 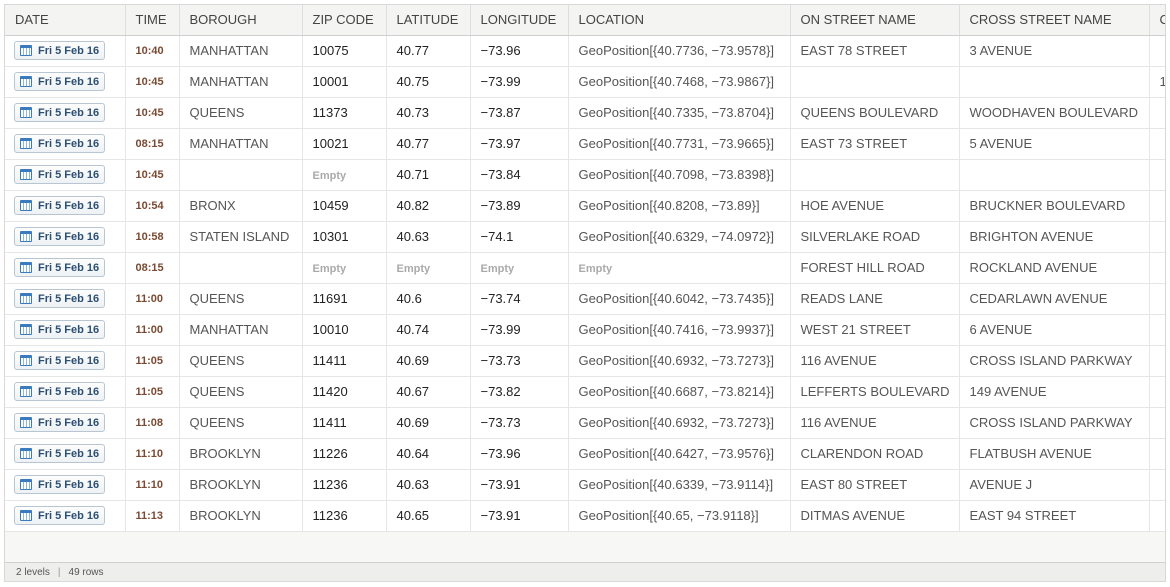 What do you see at coordinates (1001, 484) in the screenshot?
I see `cross-street-cell-value: AVENUE J` at bounding box center [1001, 484].